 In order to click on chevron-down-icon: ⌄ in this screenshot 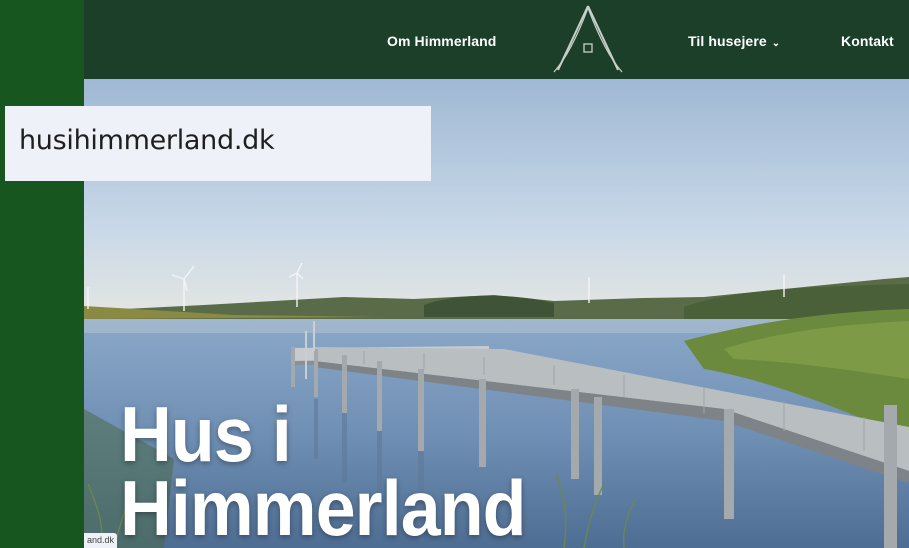, I will do `click(776, 43)`.